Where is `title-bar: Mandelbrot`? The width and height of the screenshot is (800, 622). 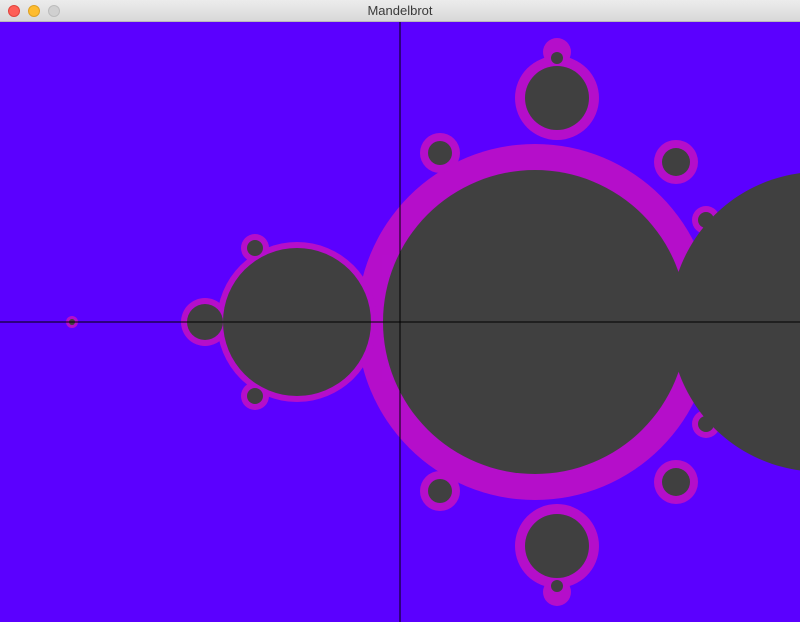 title-bar: Mandelbrot is located at coordinates (400, 11).